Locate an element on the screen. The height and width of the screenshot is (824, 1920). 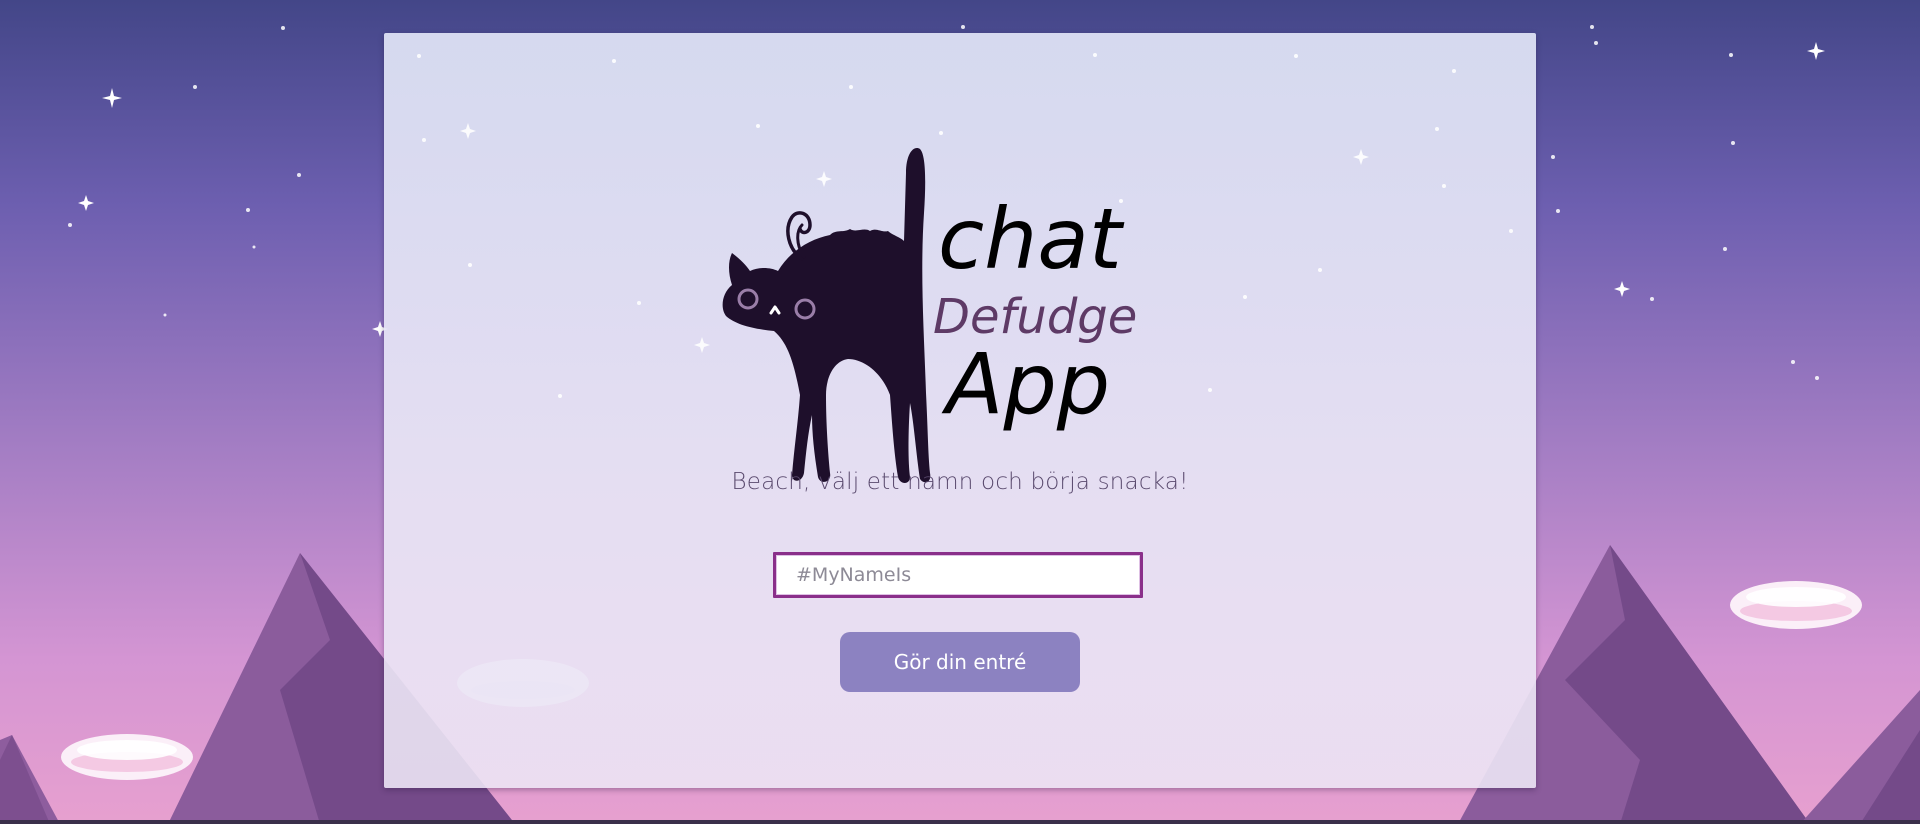
tagline: Beach, välj ett namn och börja snacka! is located at coordinates (960, 482).